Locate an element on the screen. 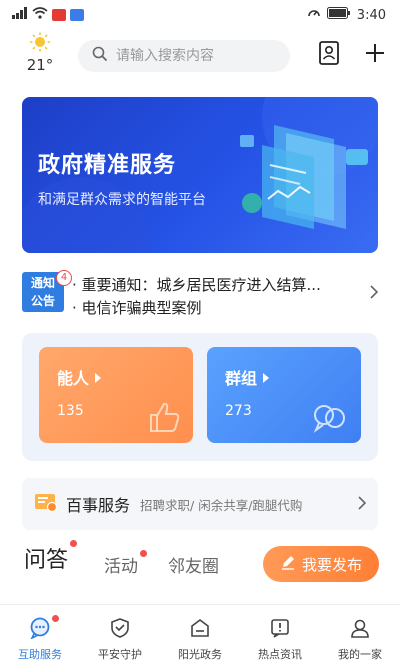 Image resolution: width=400 pixels, height=667 pixels. plus-icon is located at coordinates (375, 55).